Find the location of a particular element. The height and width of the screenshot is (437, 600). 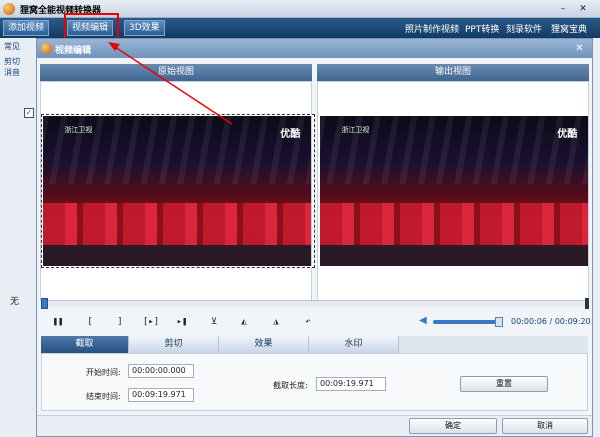

left-panel-text: 剪切 is located at coordinates (12, 61).